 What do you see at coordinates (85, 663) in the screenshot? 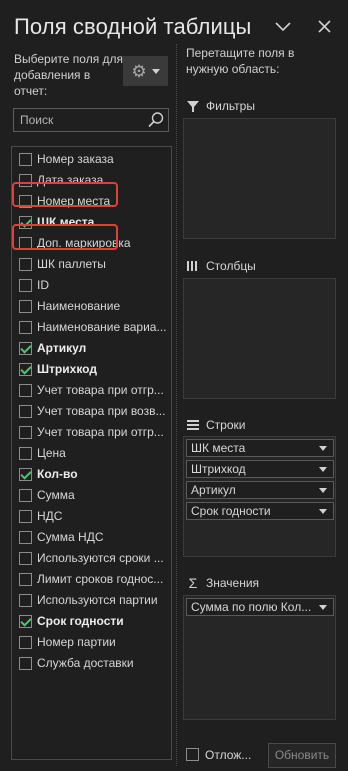
I see `field-label: Служба доставки` at bounding box center [85, 663].